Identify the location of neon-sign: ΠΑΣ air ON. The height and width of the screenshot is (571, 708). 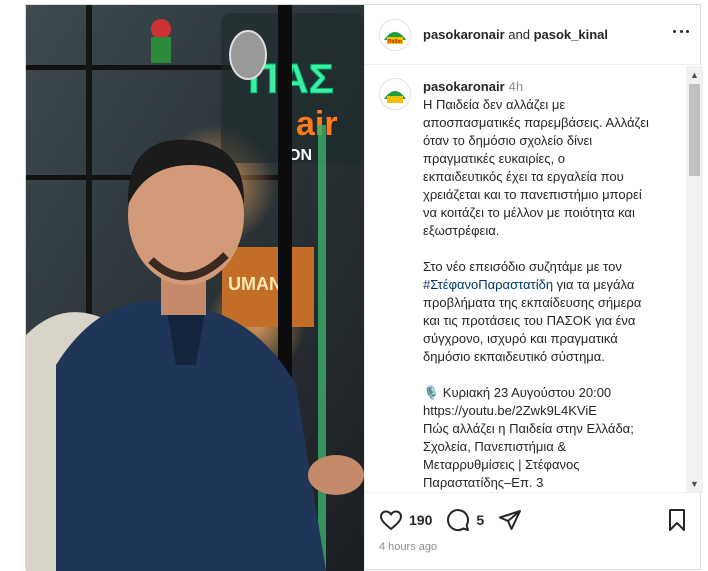
(292, 88).